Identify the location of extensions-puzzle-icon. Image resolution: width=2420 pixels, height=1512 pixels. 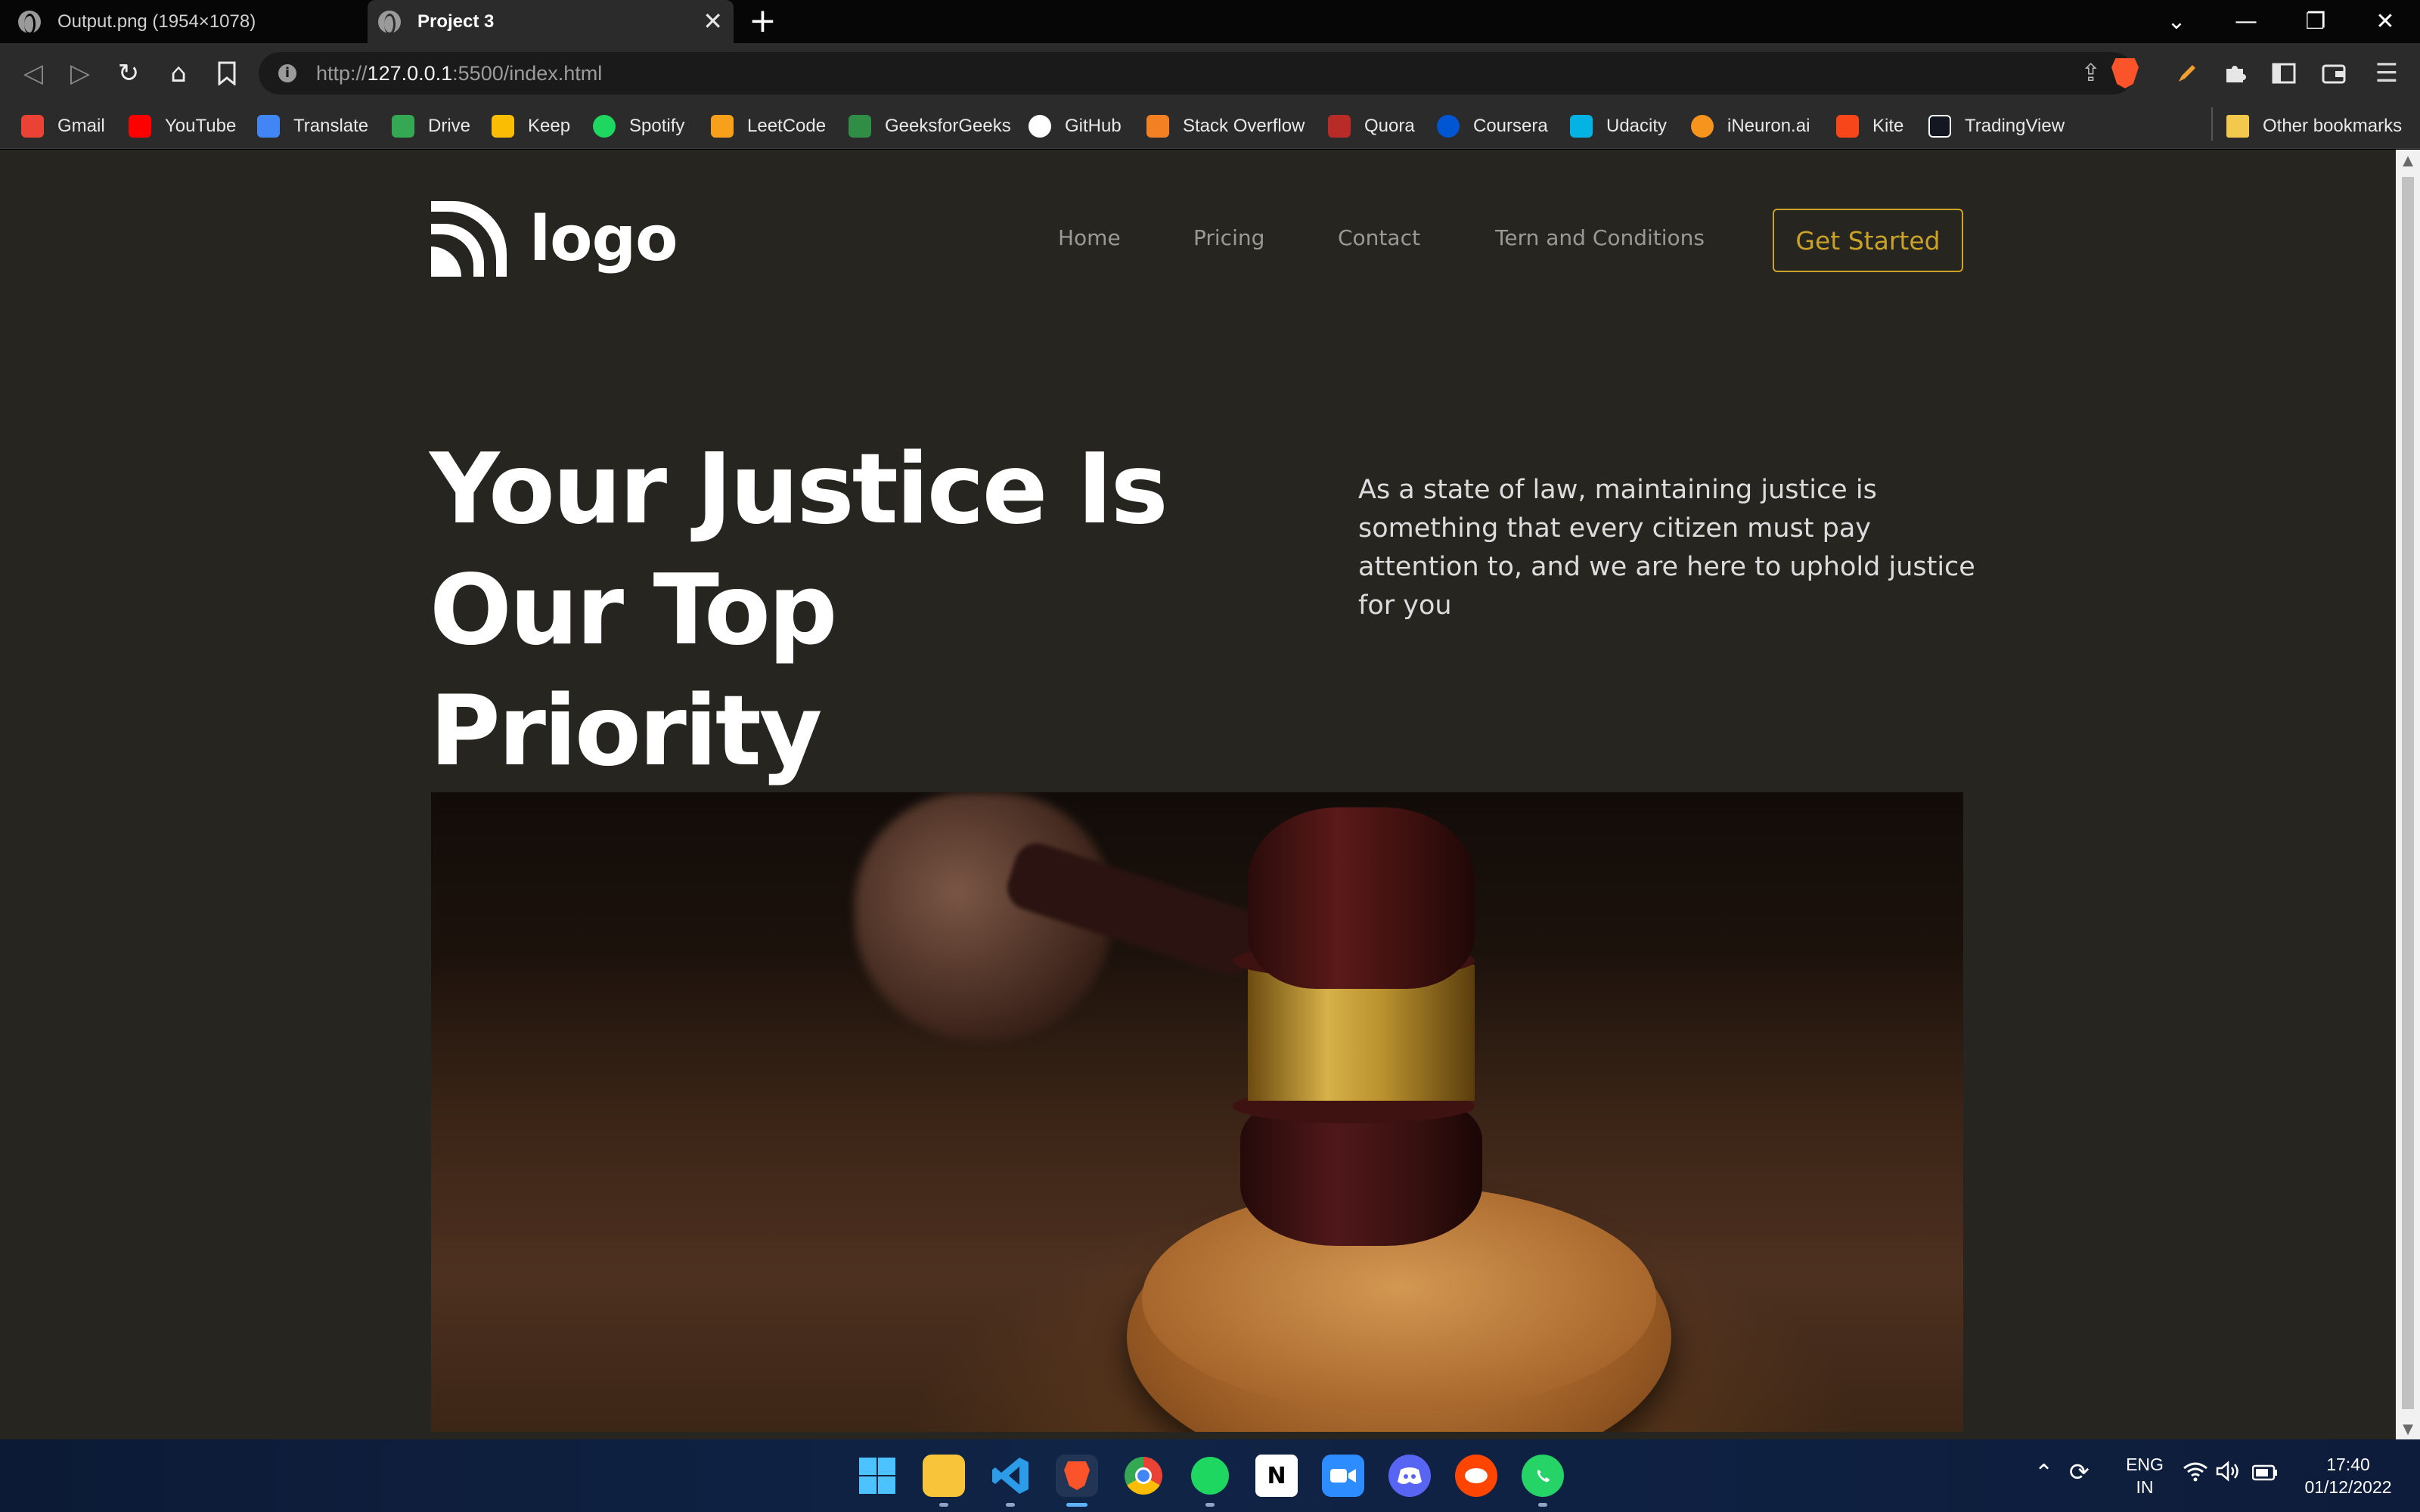
(2235, 73).